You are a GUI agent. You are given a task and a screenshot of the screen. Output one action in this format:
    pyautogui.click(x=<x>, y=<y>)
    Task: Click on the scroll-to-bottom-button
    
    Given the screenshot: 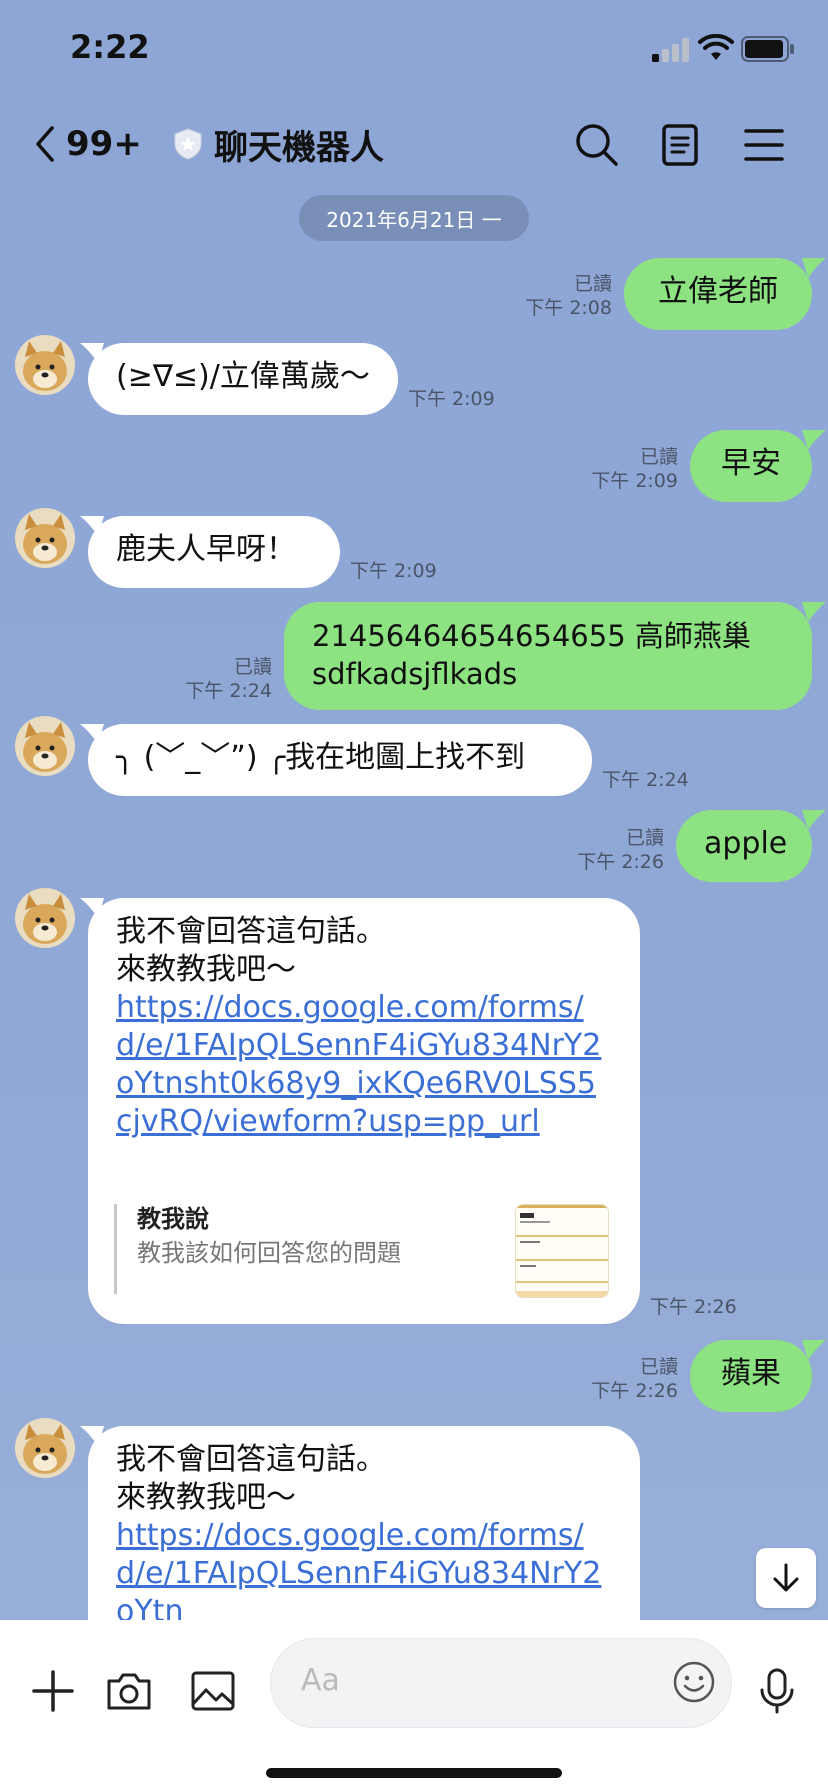 What is the action you would take?
    pyautogui.click(x=786, y=1578)
    